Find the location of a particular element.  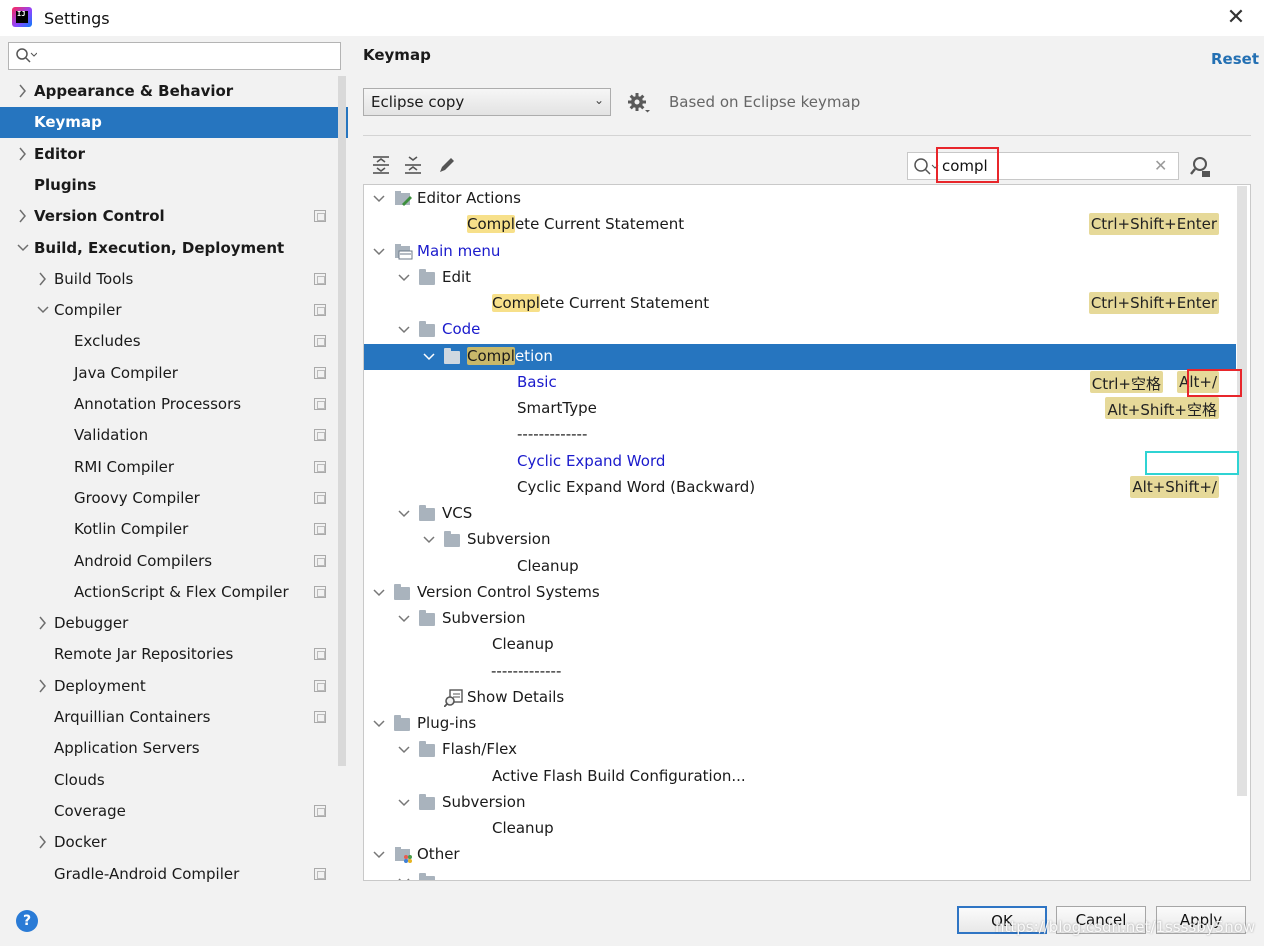

sidebar-item-excludes: Excludes is located at coordinates (174, 341).